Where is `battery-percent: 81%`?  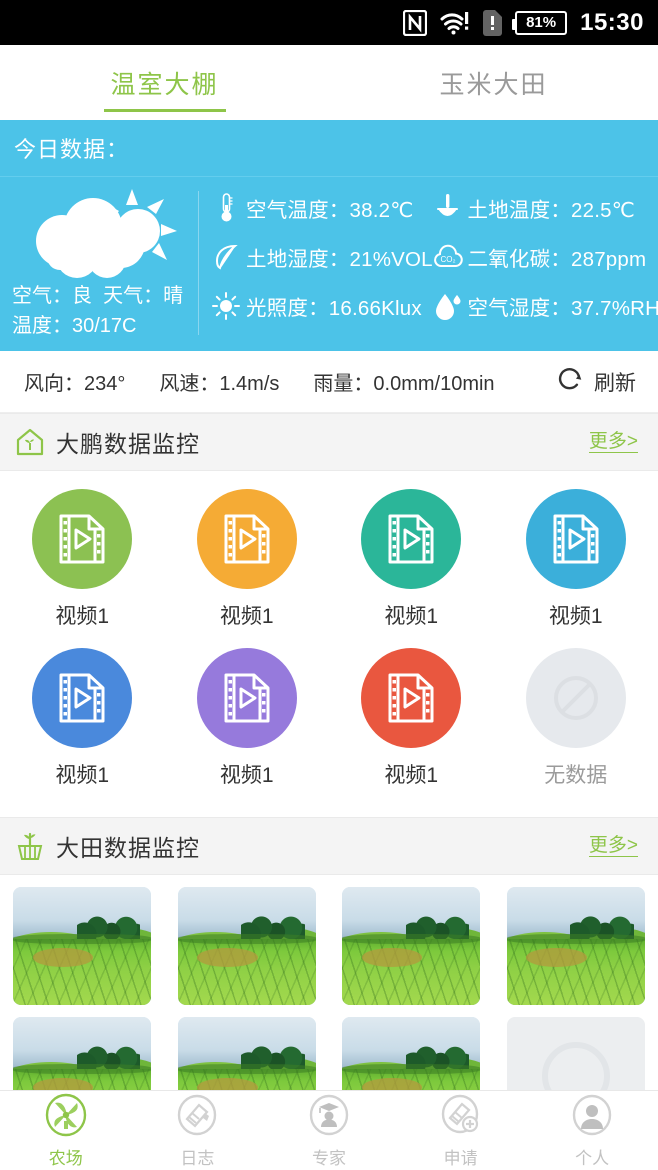 battery-percent: 81% is located at coordinates (541, 22).